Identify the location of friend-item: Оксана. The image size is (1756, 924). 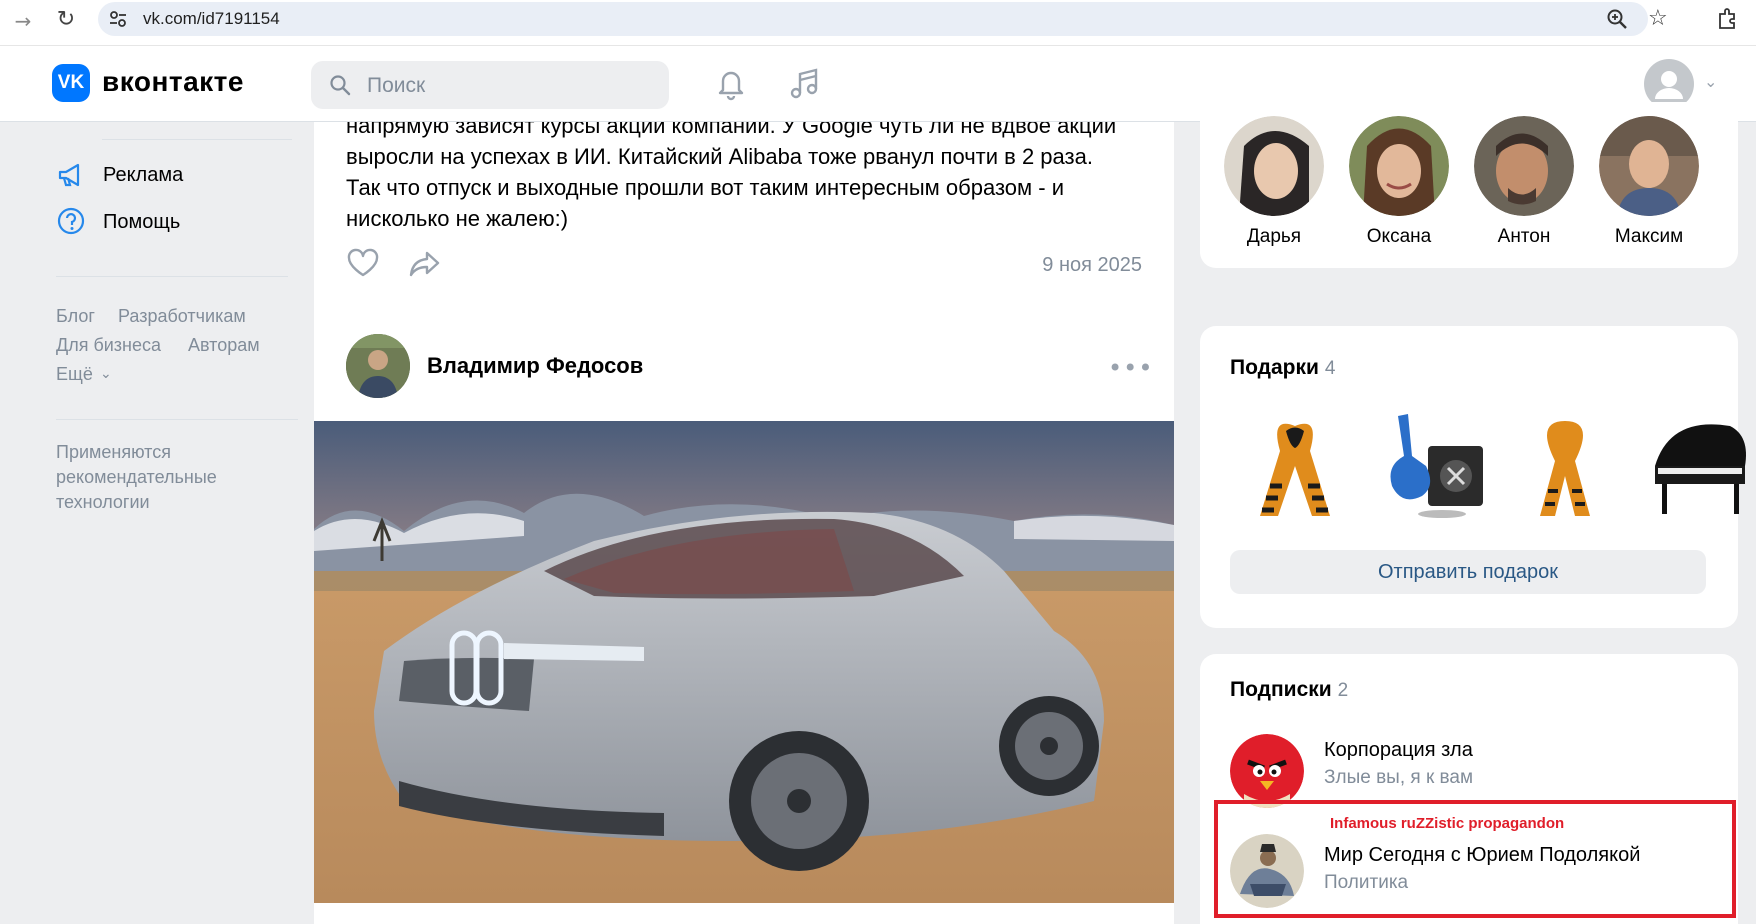
(1399, 182).